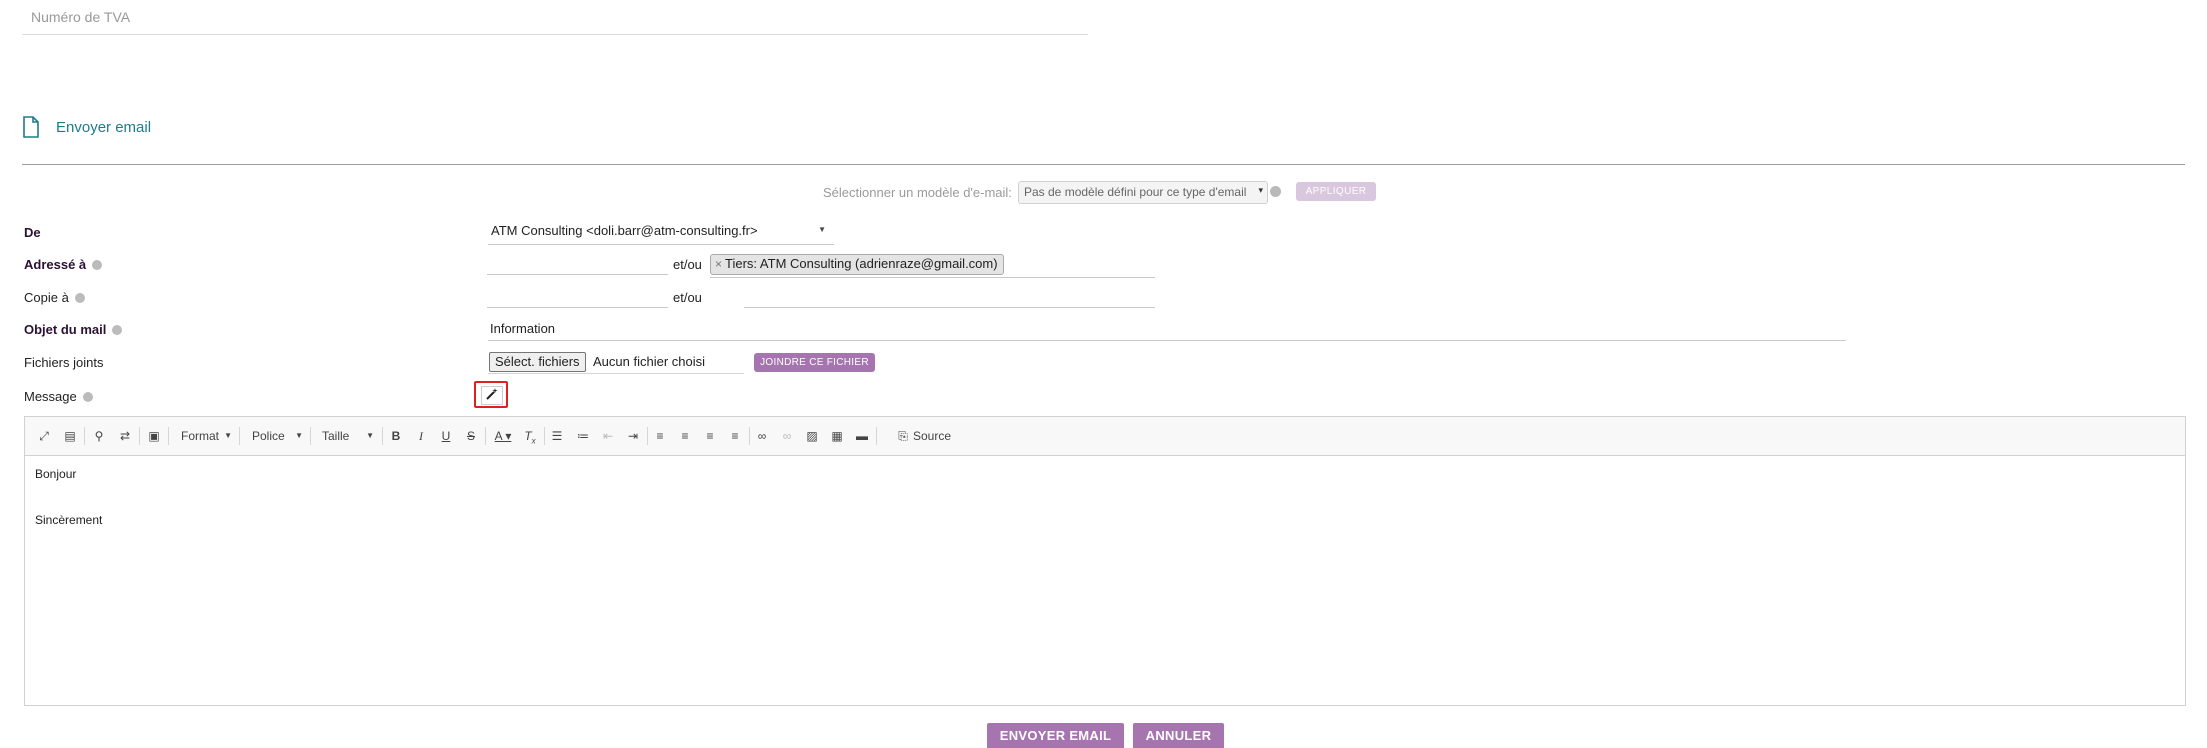  I want to click on to-input, so click(577, 263).